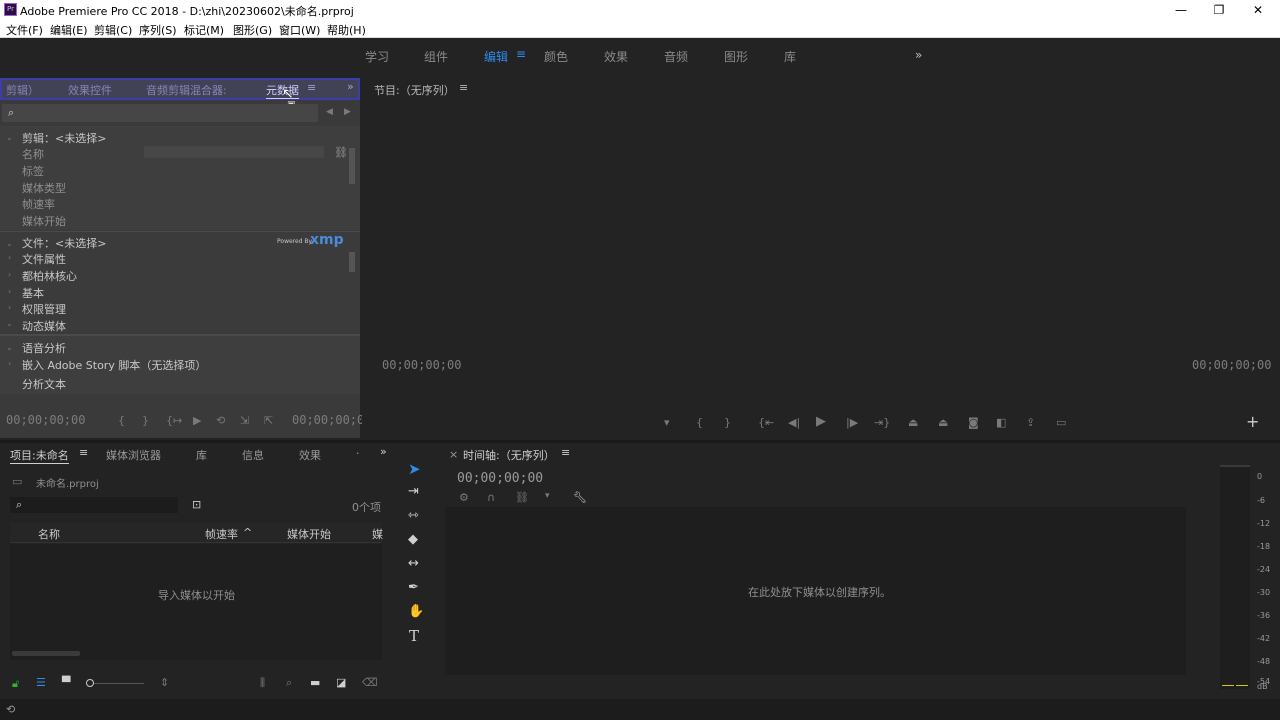 Image resolution: width=1280 pixels, height=720 pixels. I want to click on bracket-in-icon: {, so click(121, 420).